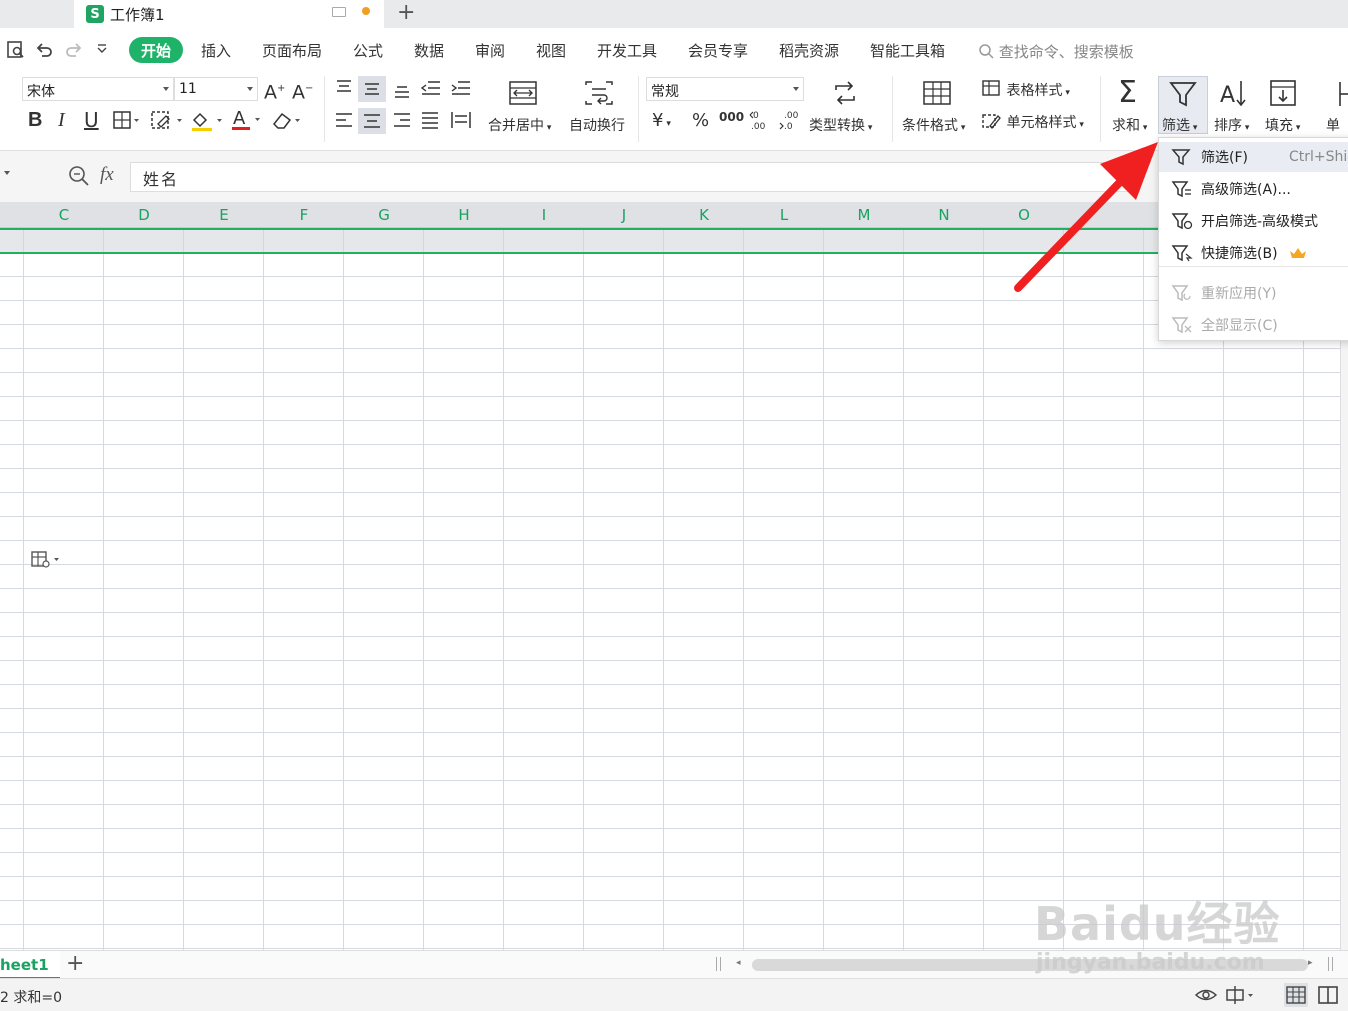  Describe the element at coordinates (431, 89) in the screenshot. I see `decrease-indent-icon` at that location.